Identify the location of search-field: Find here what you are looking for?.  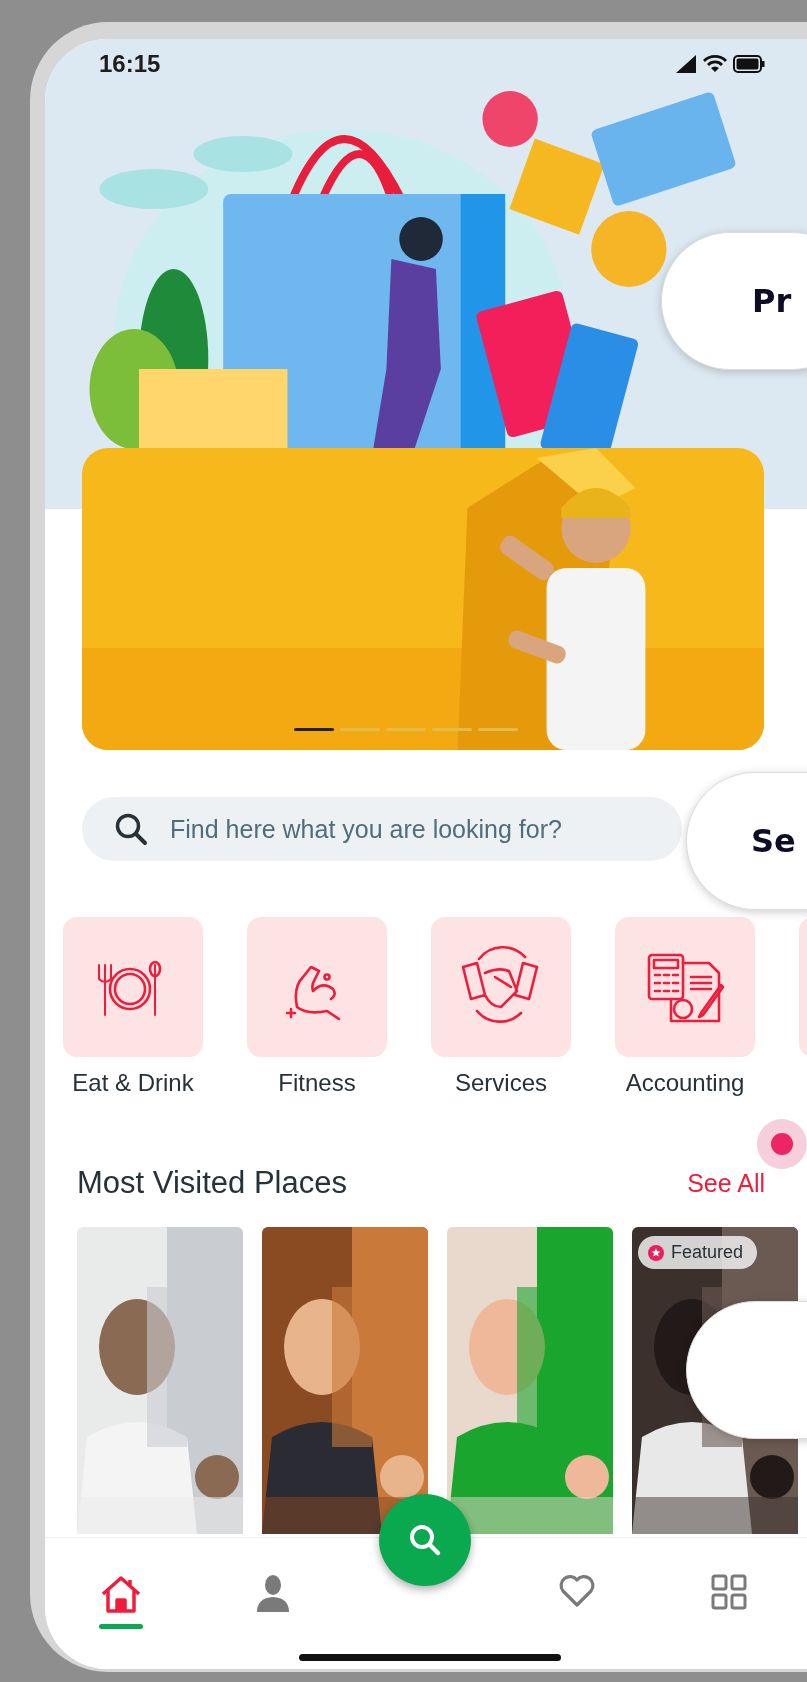
(382, 829).